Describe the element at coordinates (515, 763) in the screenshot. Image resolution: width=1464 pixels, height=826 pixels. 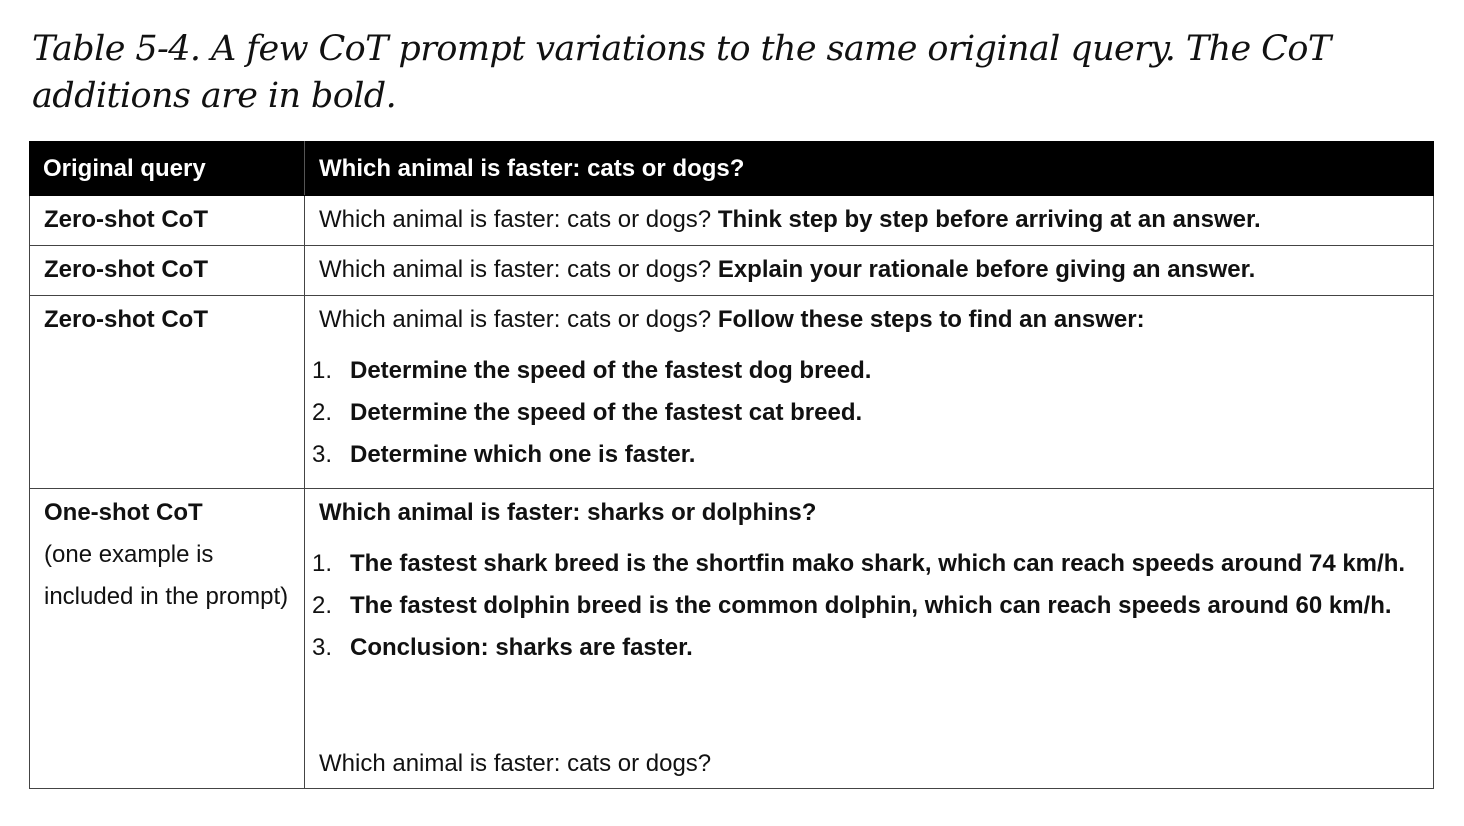
I see `final-query: Which animal is faster: cats or dogs?` at that location.